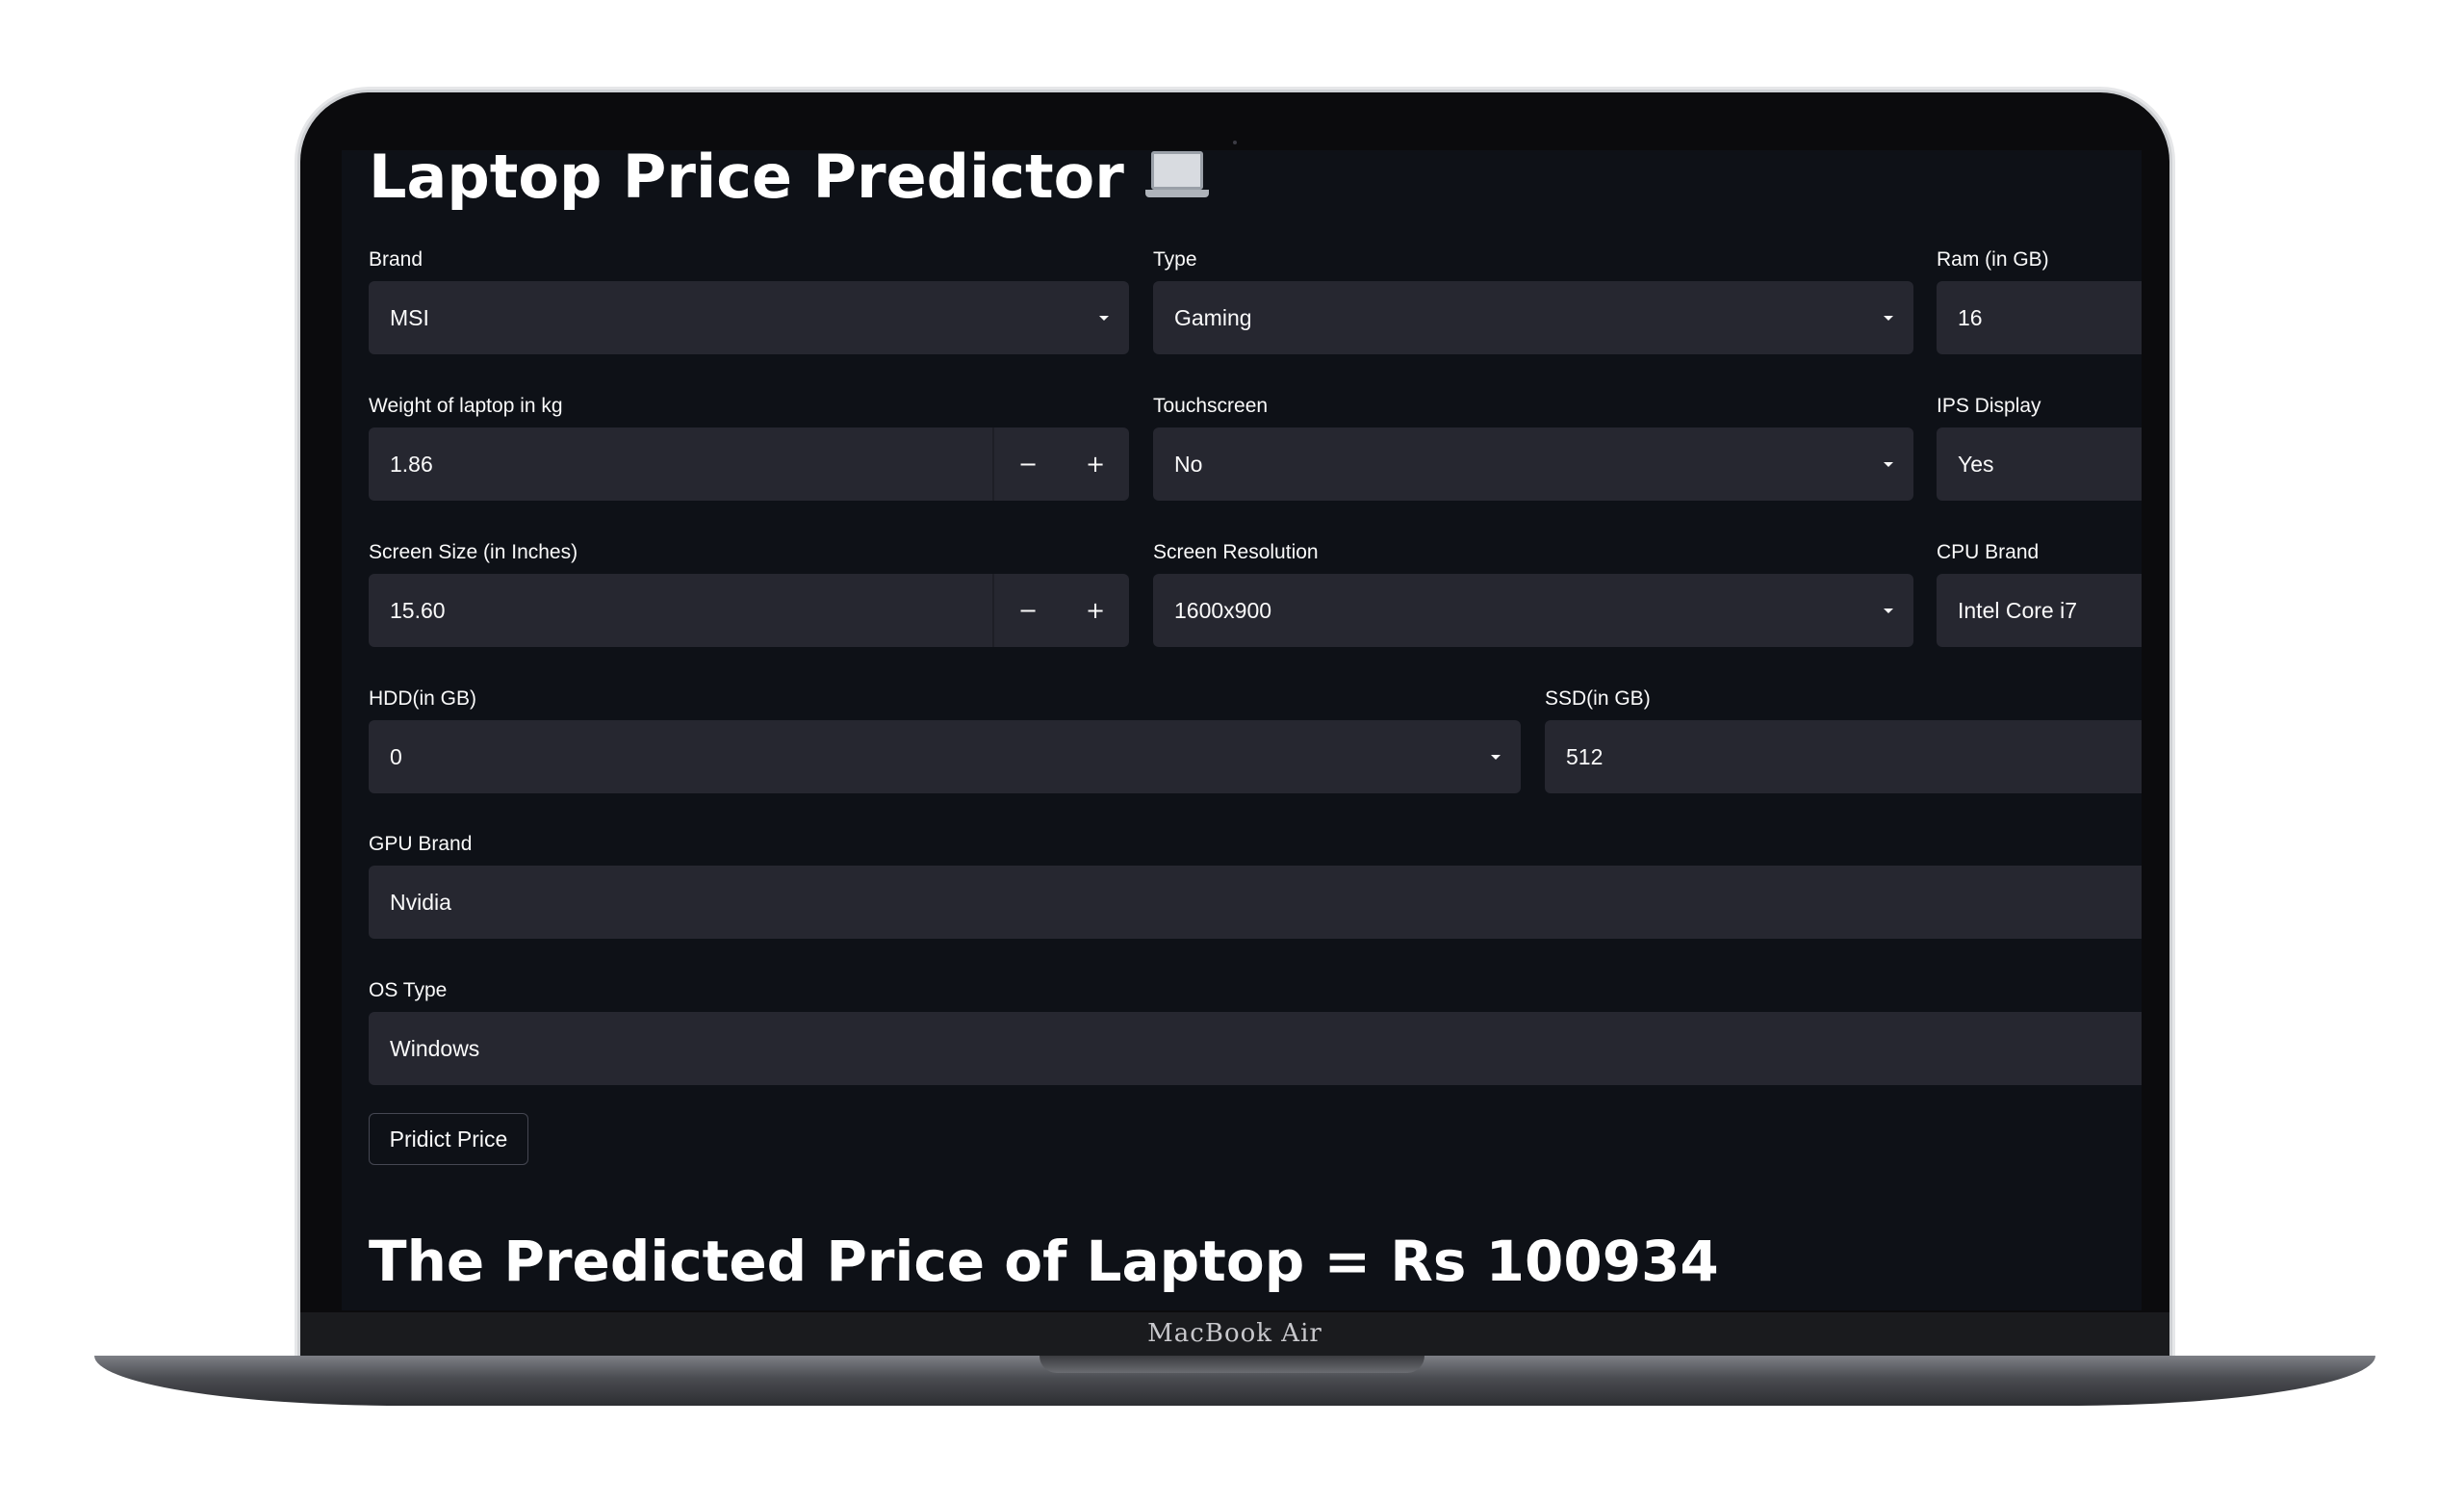 This screenshot has height=1502, width=2464. What do you see at coordinates (396, 259) in the screenshot?
I see `brand-label: Brand` at bounding box center [396, 259].